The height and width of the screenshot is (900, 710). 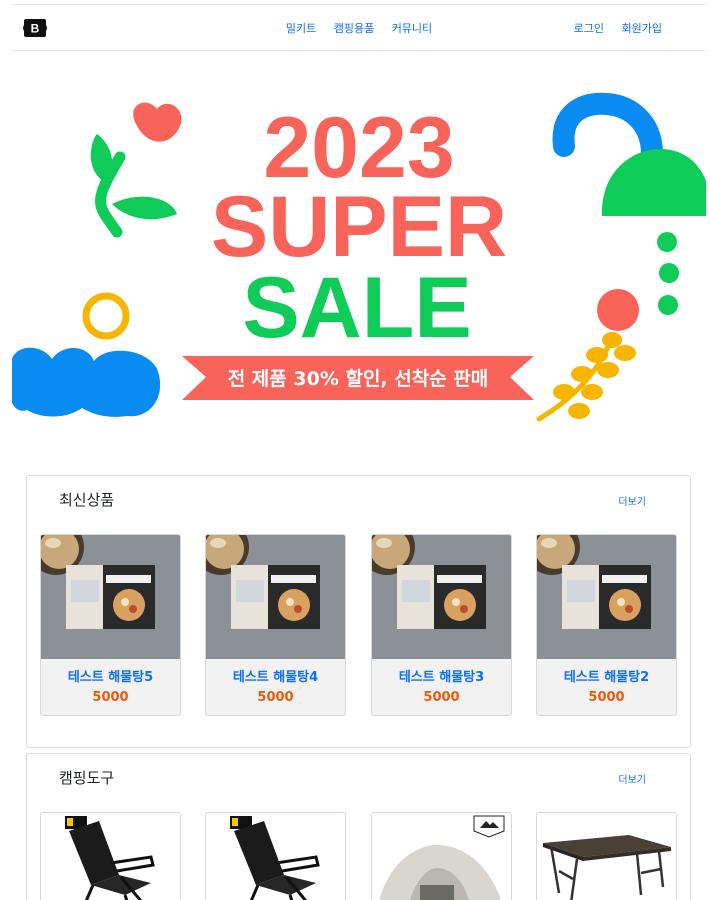 I want to click on product-name: 테스트 해물탕5, so click(x=110, y=675).